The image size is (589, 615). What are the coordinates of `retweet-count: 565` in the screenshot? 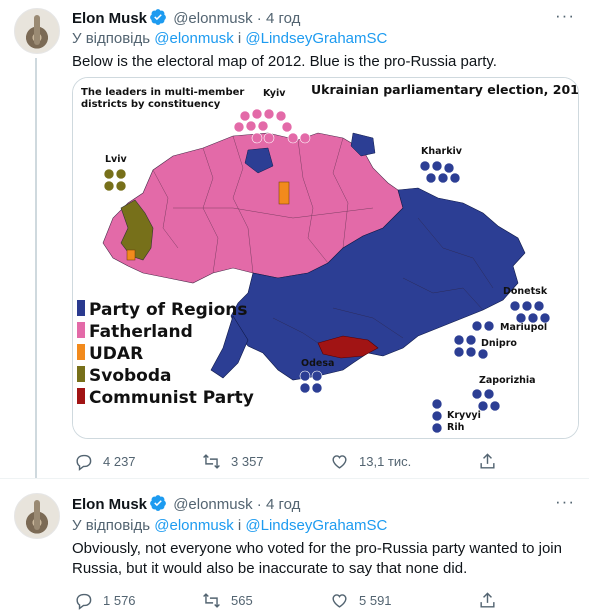 It's located at (242, 600).